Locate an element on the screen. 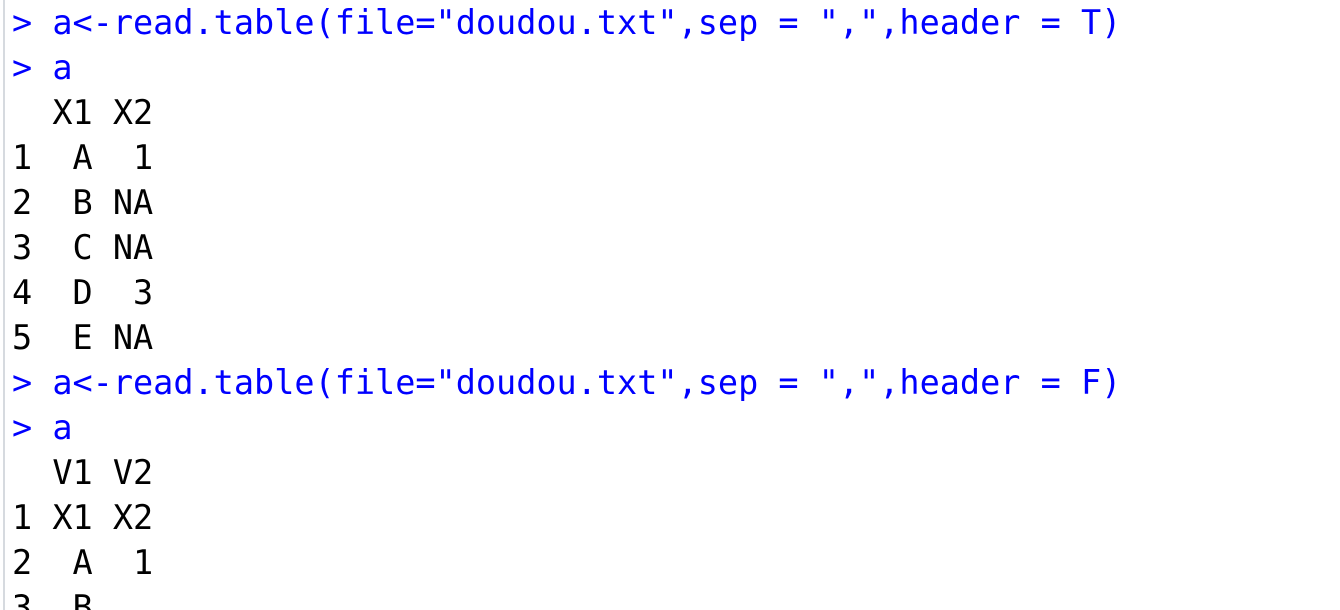  console-output-line: 5 E NA is located at coordinates (83, 337).